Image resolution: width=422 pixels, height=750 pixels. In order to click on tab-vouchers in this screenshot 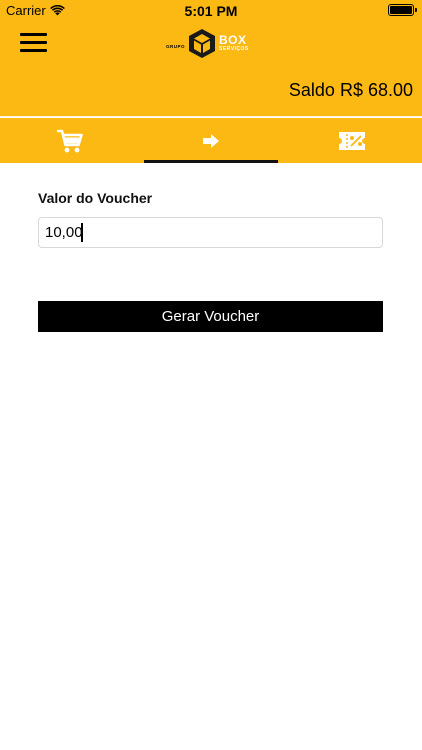, I will do `click(351, 140)`.